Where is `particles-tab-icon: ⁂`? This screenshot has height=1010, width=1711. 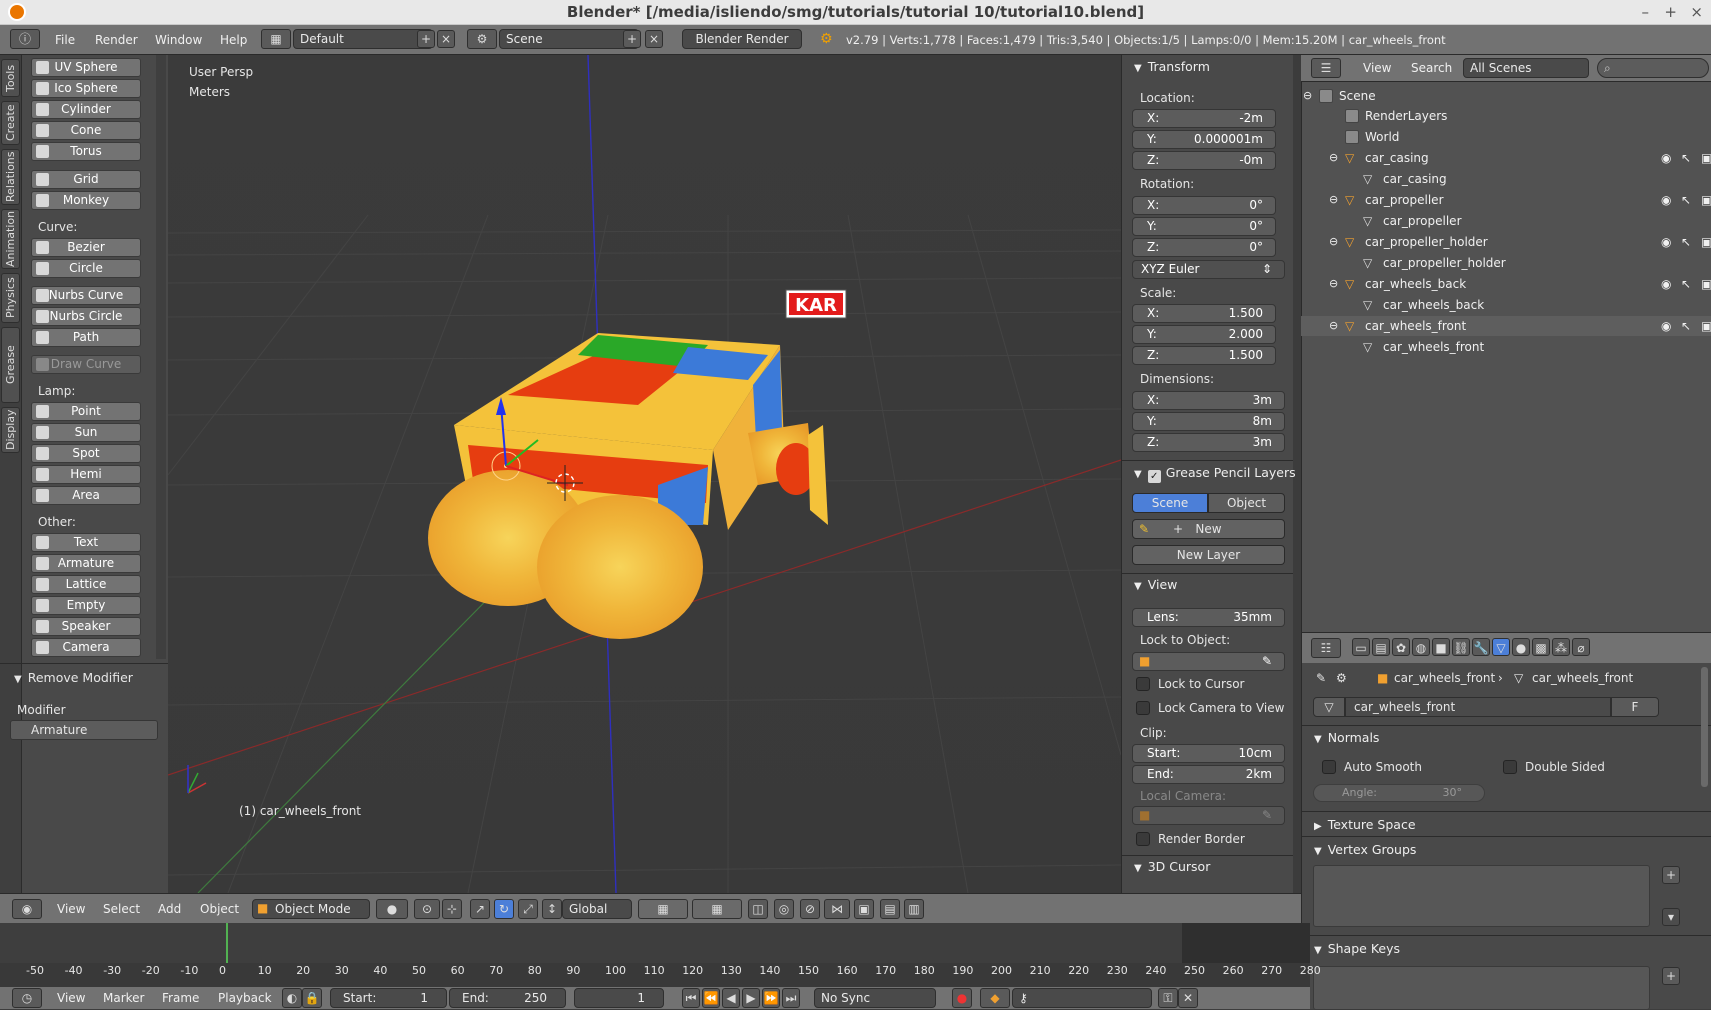 particles-tab-icon: ⁂ is located at coordinates (1561, 647).